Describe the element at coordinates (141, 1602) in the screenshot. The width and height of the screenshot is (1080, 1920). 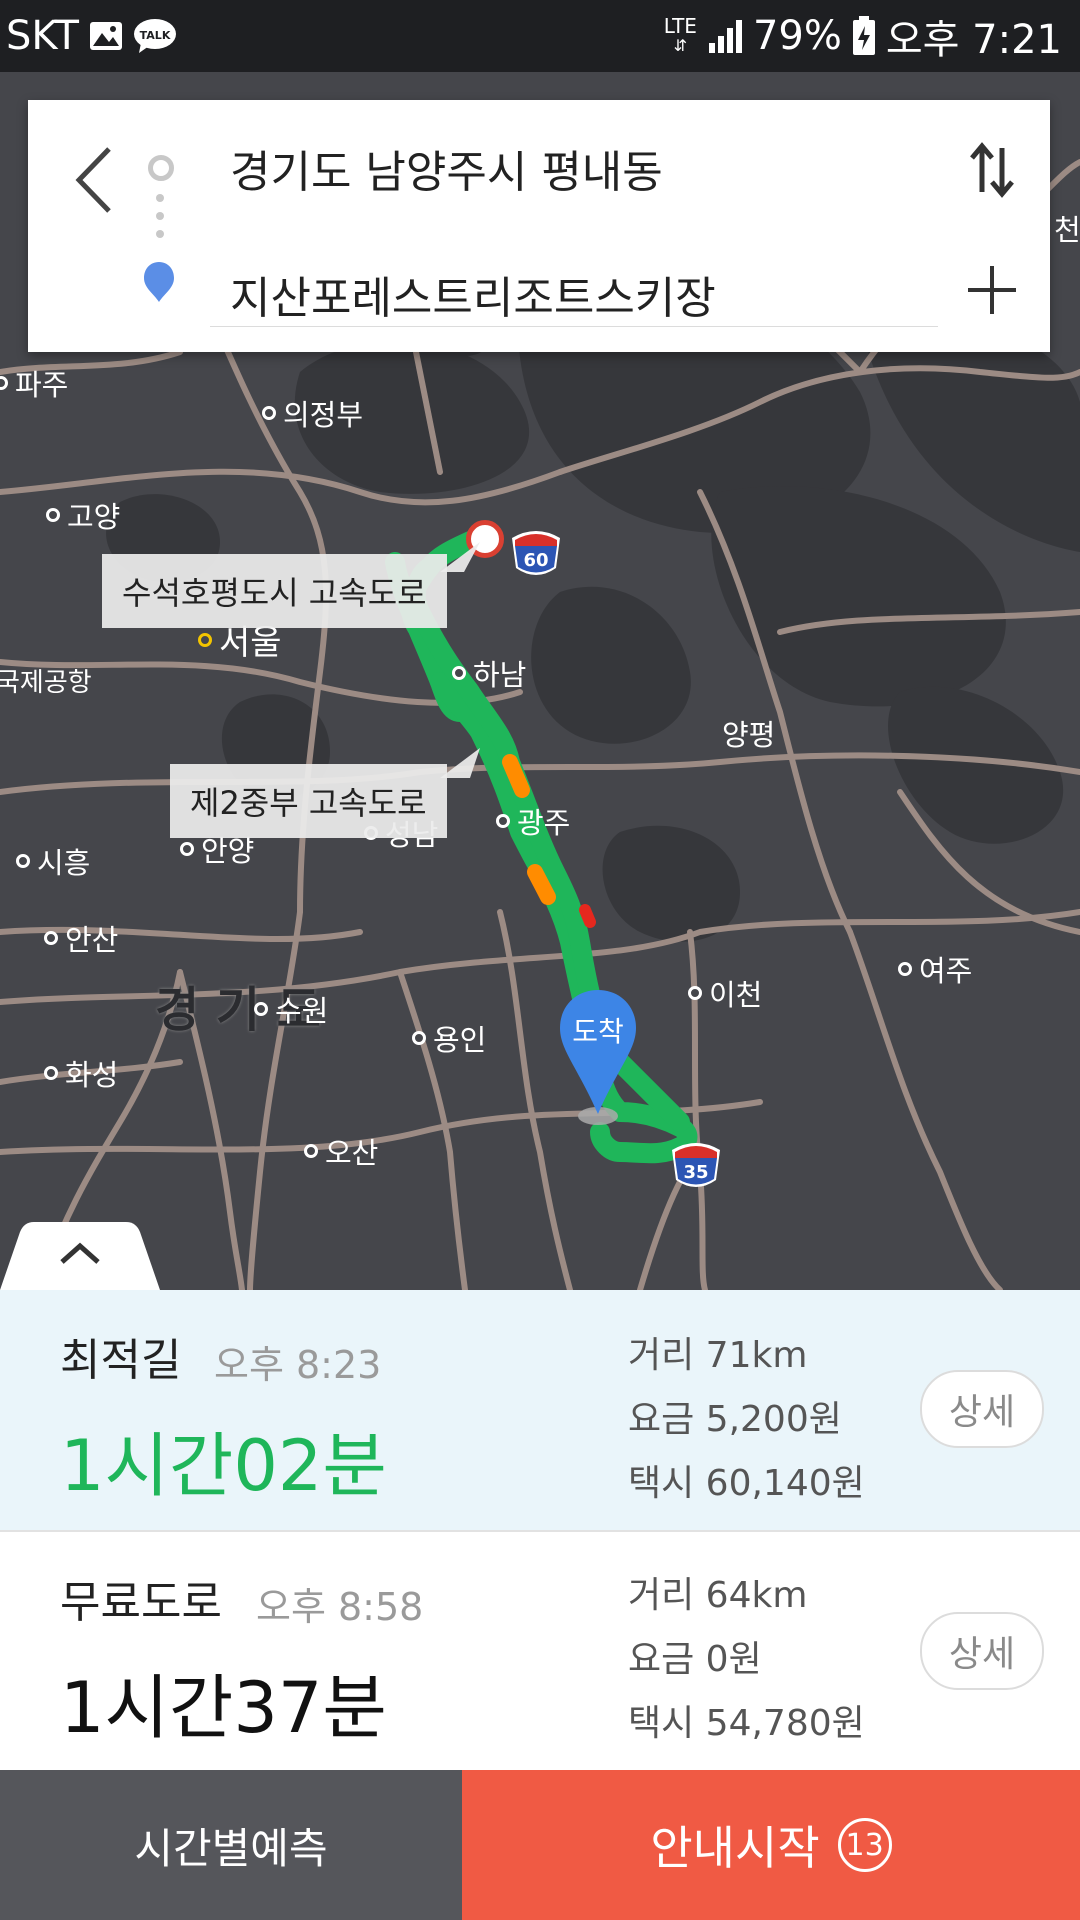
I see `route-name: 무료도로` at that location.